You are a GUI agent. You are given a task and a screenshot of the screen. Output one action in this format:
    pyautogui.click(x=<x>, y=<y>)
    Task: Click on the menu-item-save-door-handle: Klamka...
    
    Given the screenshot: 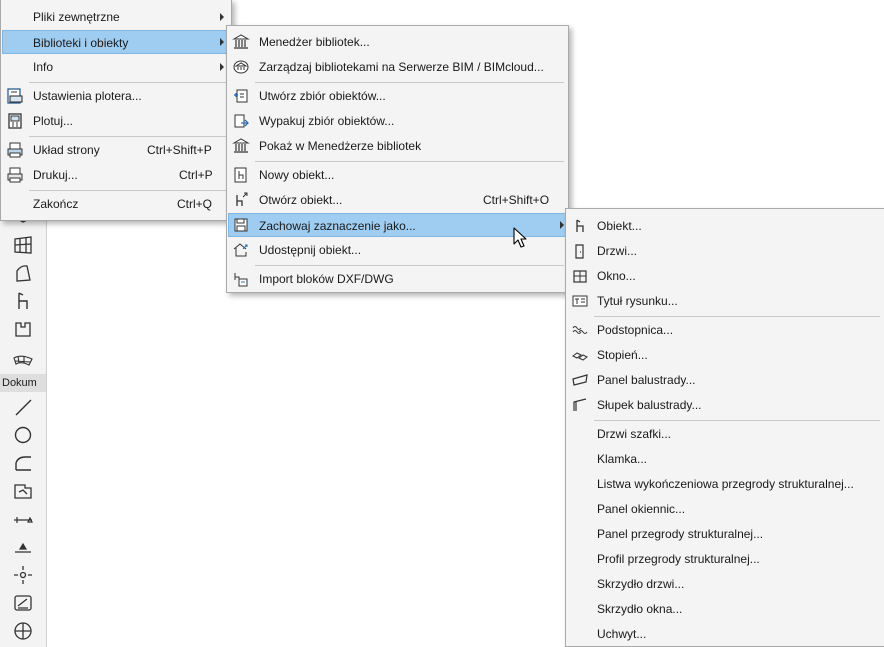 What is the action you would take?
    pyautogui.click(x=725, y=459)
    